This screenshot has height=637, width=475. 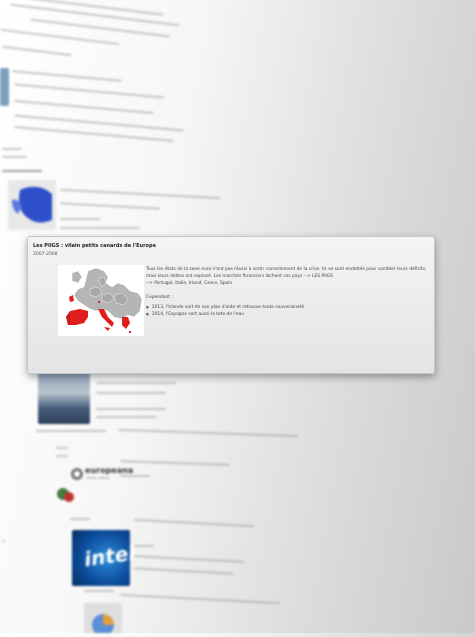 What do you see at coordinates (45, 254) in the screenshot?
I see `card-date: 2007-2008` at bounding box center [45, 254].